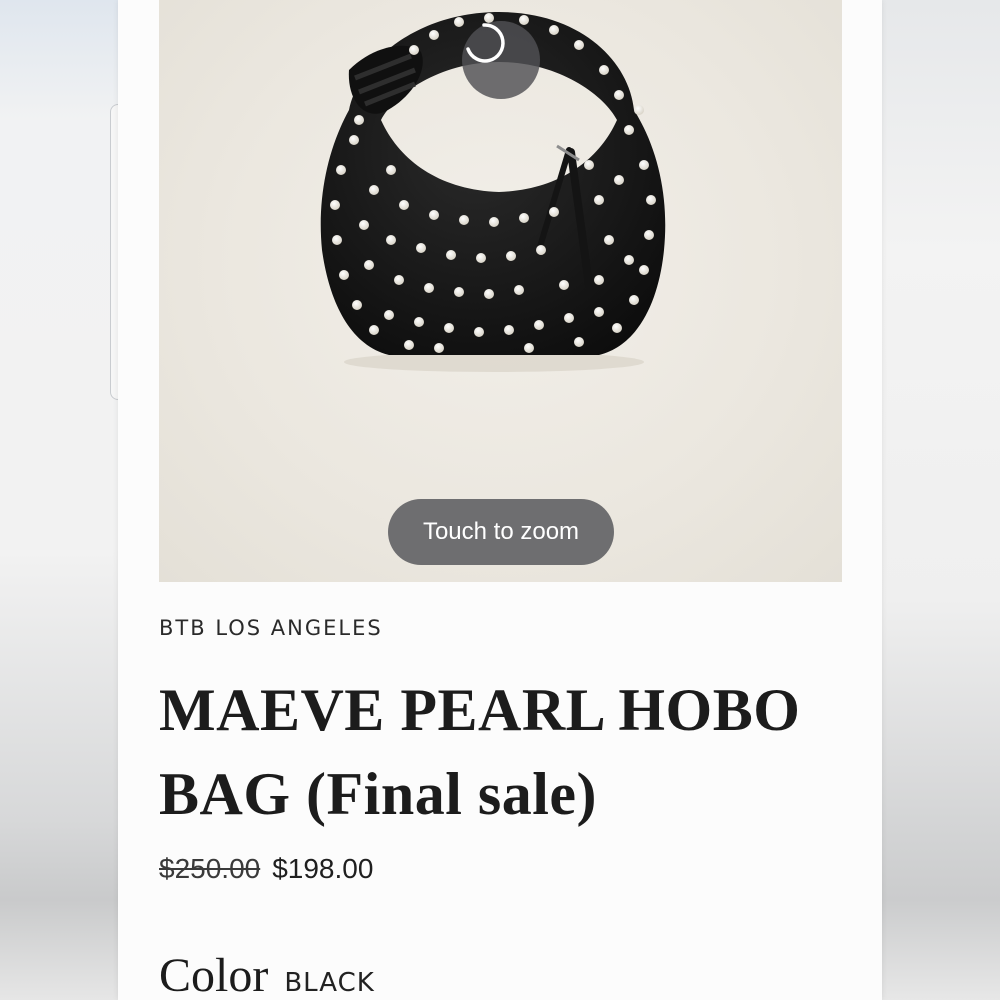 This screenshot has width=1000, height=1000. I want to click on product-title: MAEVE PEARL HOBO BAG (Final sale), so click(480, 752).